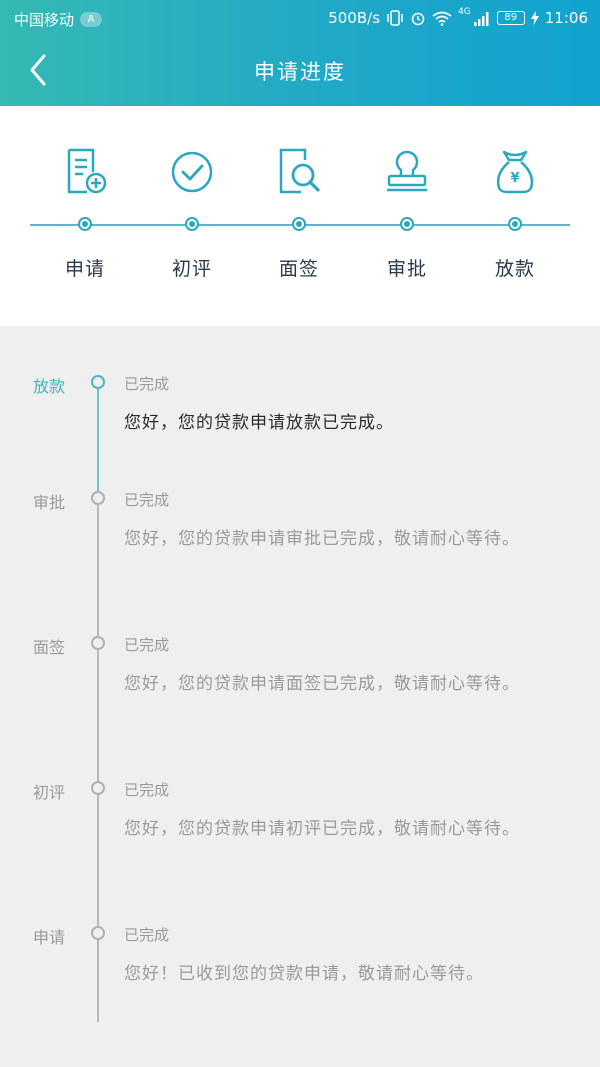 The width and height of the screenshot is (600, 1067). Describe the element at coordinates (84, 269) in the screenshot. I see `step-label: 申请` at that location.